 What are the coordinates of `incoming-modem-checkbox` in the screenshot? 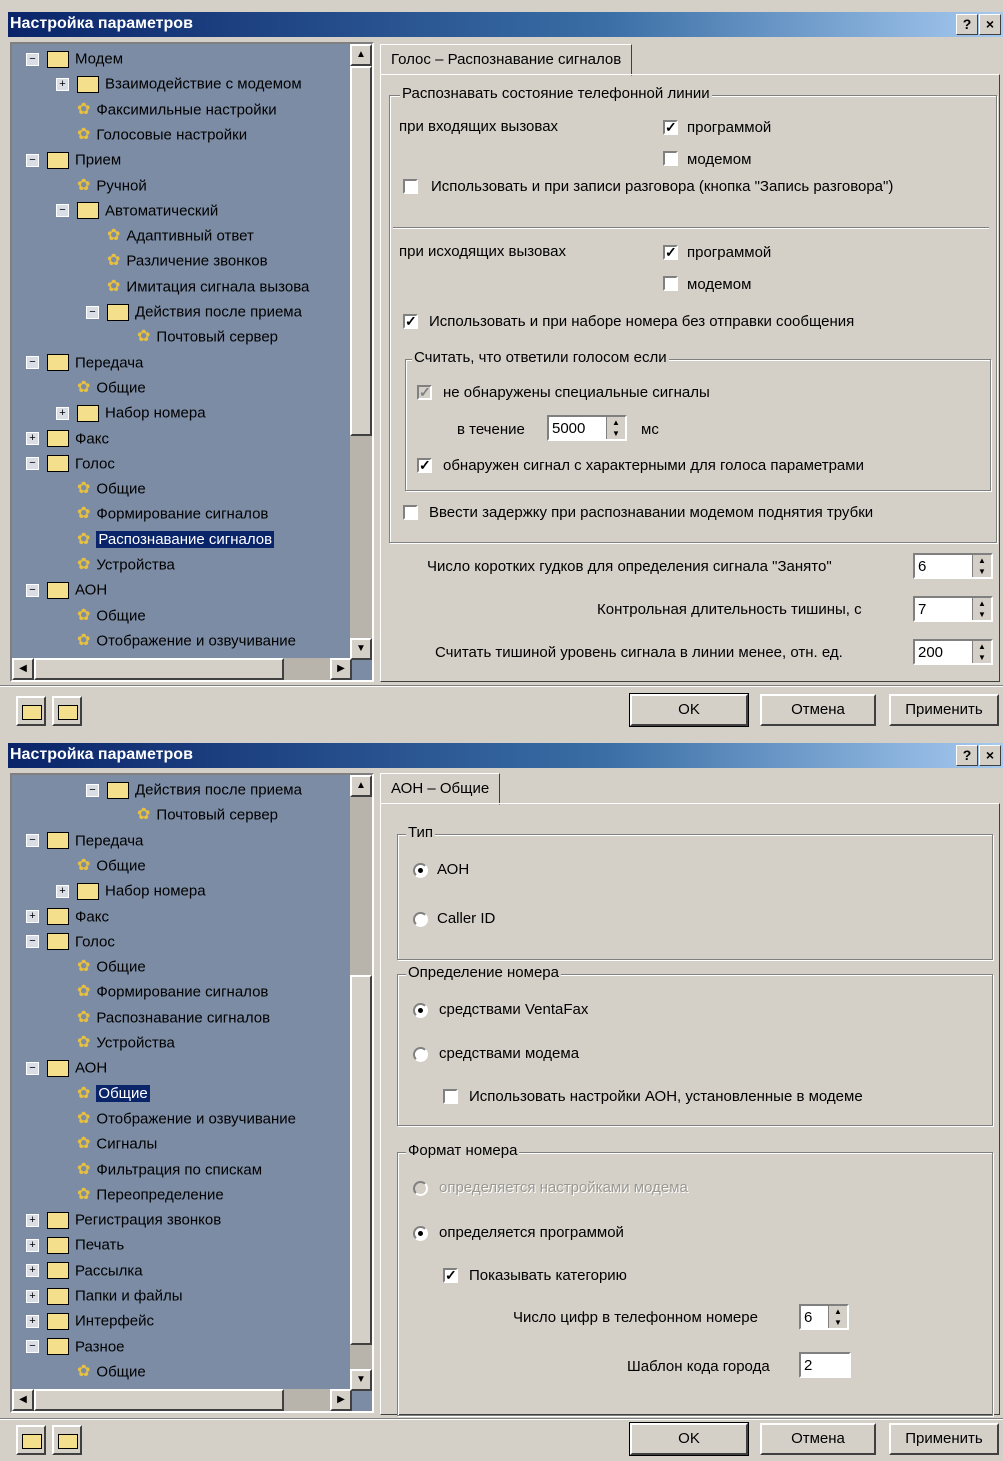 It's located at (670, 158).